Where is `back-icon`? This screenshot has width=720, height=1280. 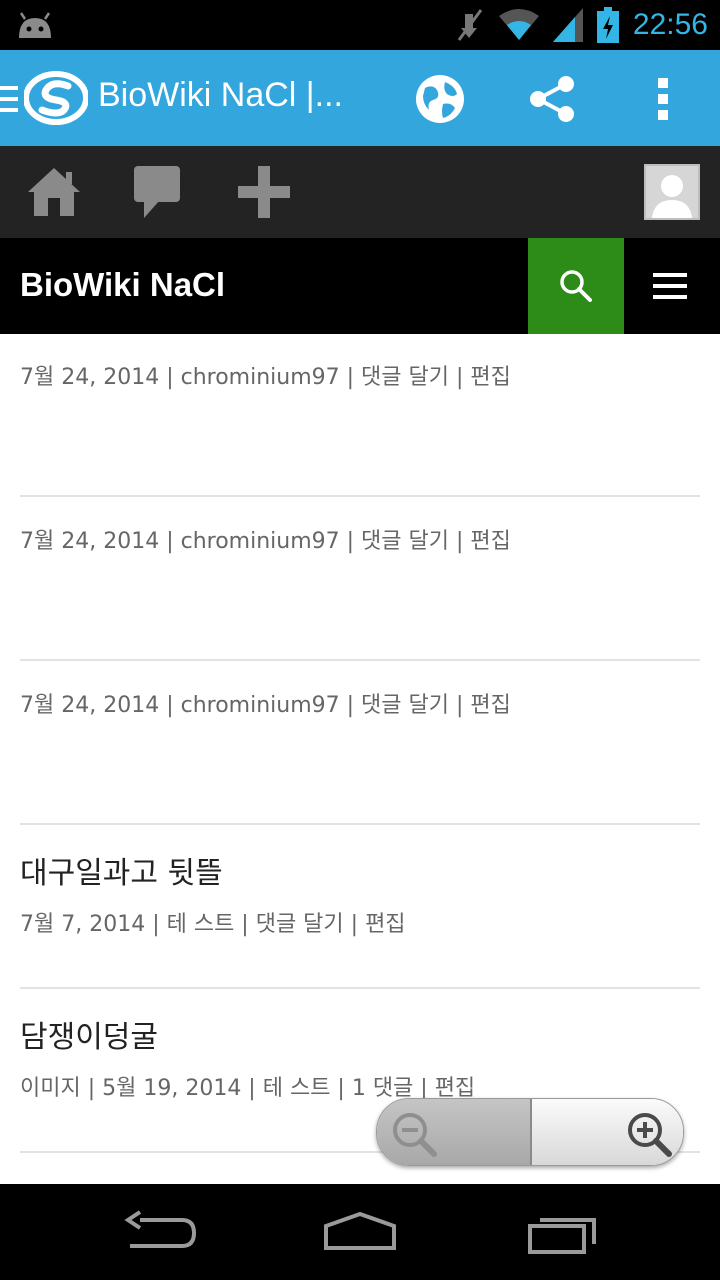
back-icon is located at coordinates (160, 1233).